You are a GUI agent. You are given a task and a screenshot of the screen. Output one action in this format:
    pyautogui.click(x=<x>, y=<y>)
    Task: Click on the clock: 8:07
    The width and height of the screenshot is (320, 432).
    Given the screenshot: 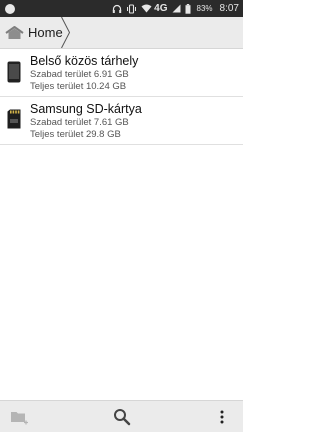 What is the action you would take?
    pyautogui.click(x=229, y=8)
    